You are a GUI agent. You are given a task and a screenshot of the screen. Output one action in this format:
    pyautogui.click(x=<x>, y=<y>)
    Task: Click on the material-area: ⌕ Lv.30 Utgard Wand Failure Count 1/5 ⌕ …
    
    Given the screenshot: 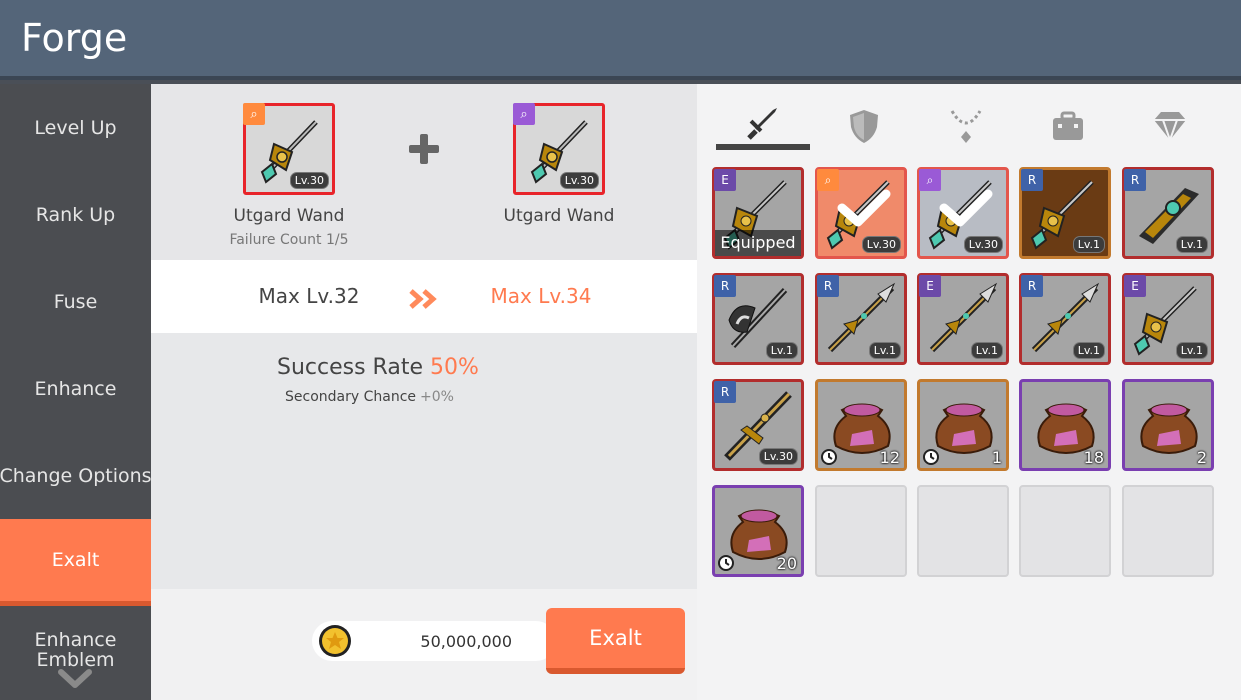 What is the action you would take?
    pyautogui.click(x=424, y=172)
    